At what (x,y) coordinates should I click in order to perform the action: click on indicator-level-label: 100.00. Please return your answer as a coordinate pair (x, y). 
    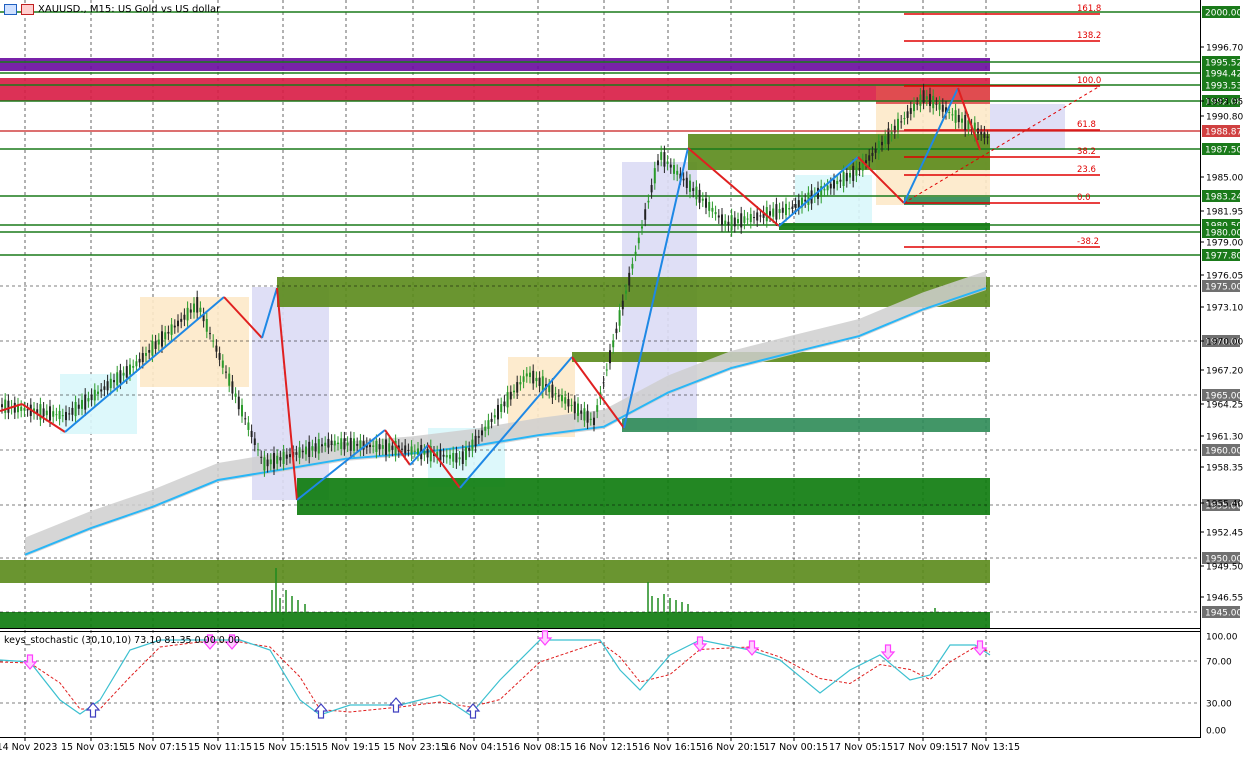
    Looking at the image, I should click on (1222, 638).